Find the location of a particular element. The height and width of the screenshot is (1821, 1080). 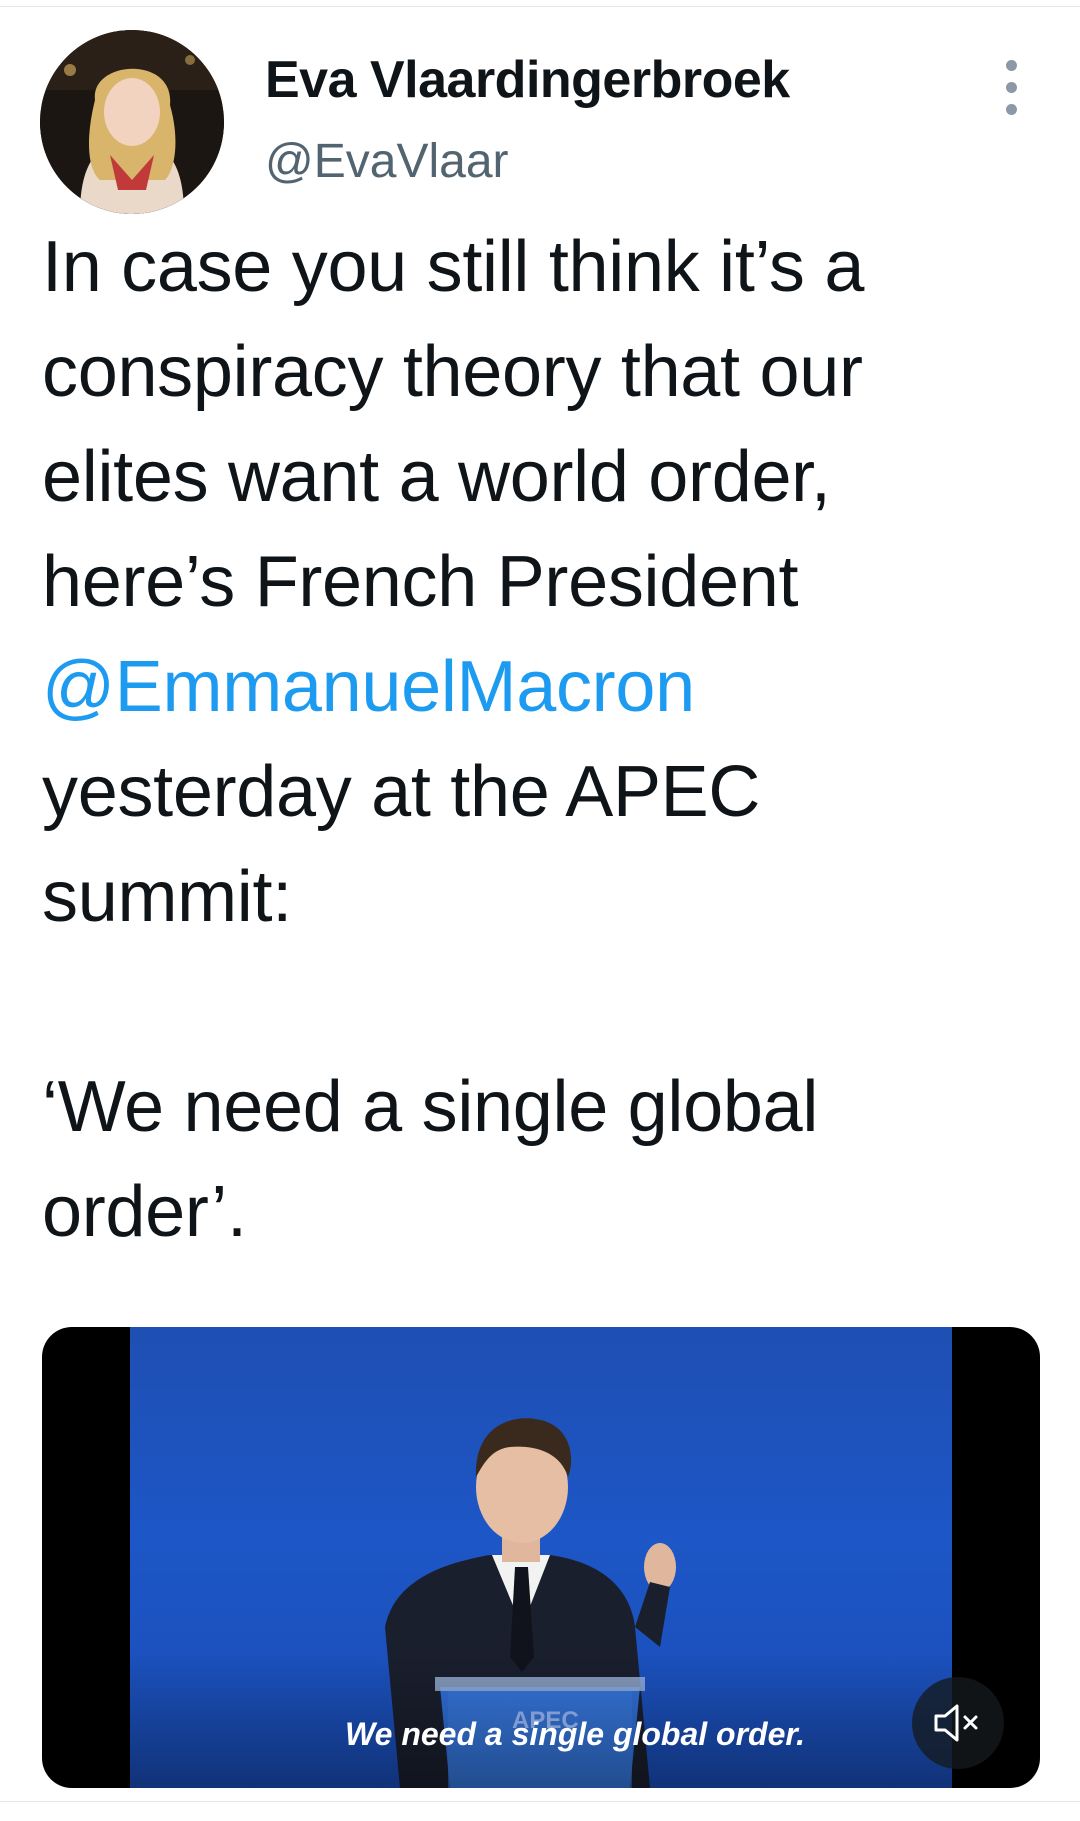

tweet-text-line: elites want a world order, is located at coordinates (436, 477).